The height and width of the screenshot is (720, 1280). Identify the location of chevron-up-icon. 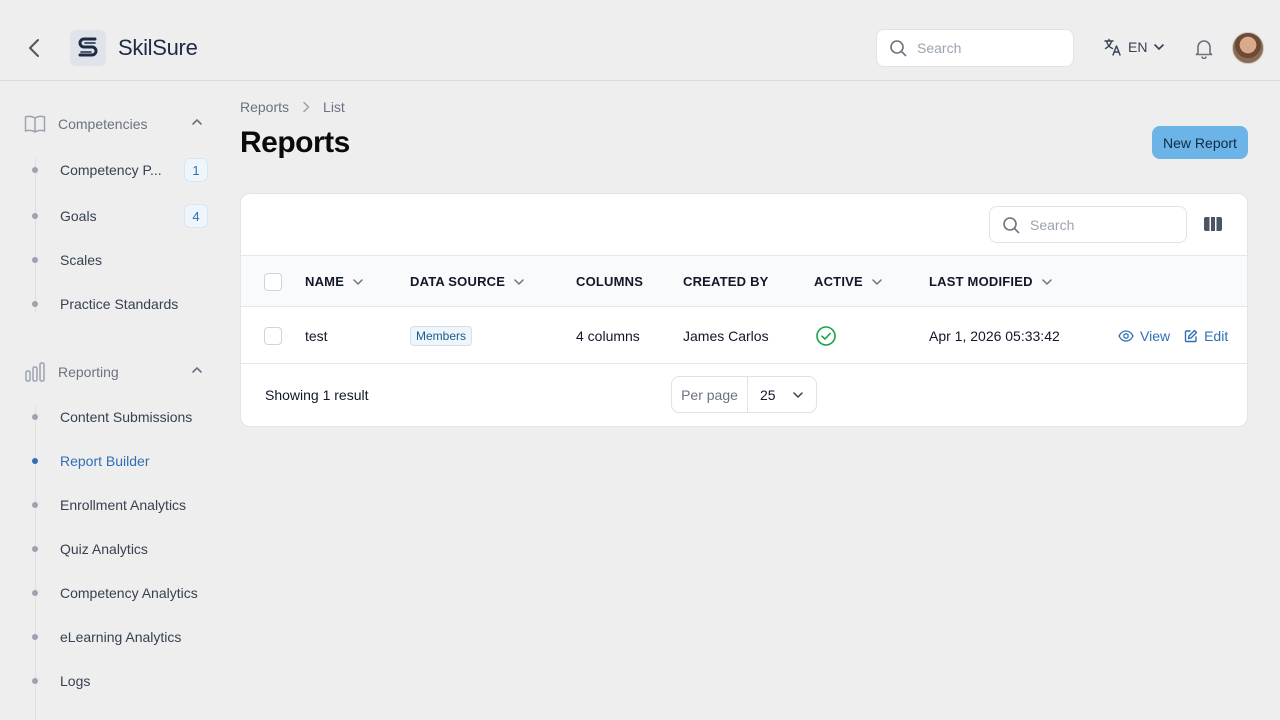
(197, 122).